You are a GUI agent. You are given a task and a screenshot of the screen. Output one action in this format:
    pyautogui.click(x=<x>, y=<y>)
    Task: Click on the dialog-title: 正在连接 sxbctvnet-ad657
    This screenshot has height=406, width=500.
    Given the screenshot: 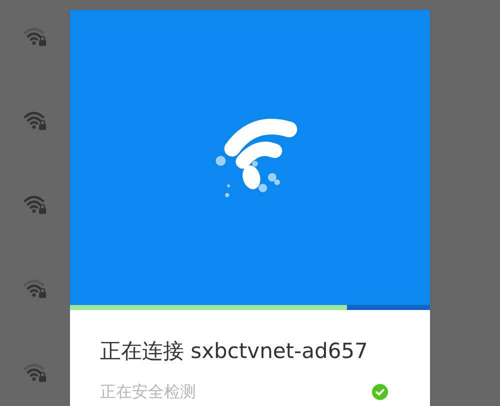 What is the action you would take?
    pyautogui.click(x=234, y=351)
    